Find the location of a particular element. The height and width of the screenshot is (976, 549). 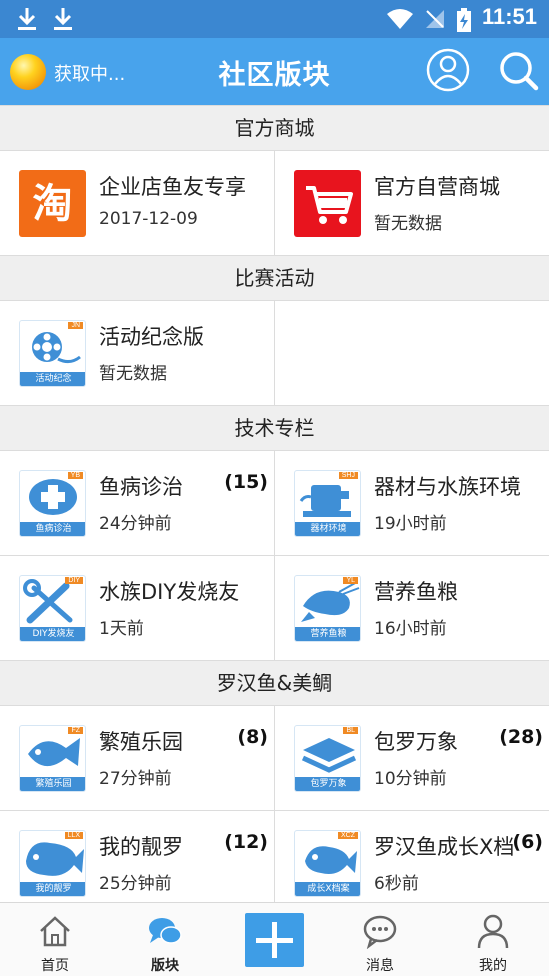

forum-abbr-badge: SHJ is located at coordinates (348, 475).